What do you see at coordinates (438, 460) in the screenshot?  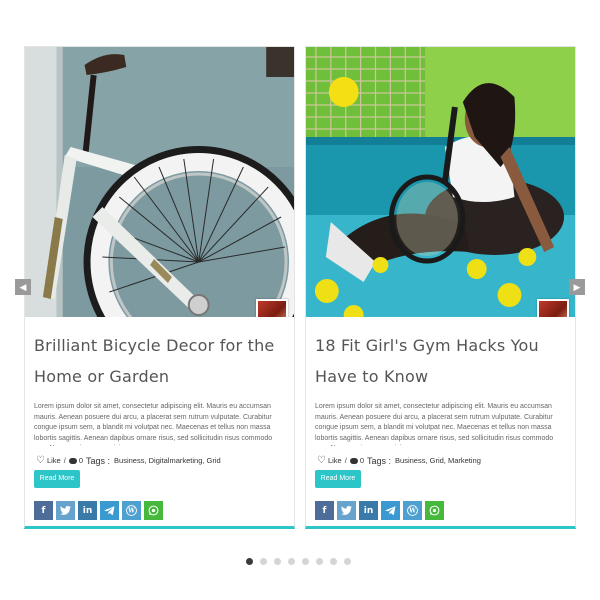 I see `tag-list: Business, Grid, Marketing` at bounding box center [438, 460].